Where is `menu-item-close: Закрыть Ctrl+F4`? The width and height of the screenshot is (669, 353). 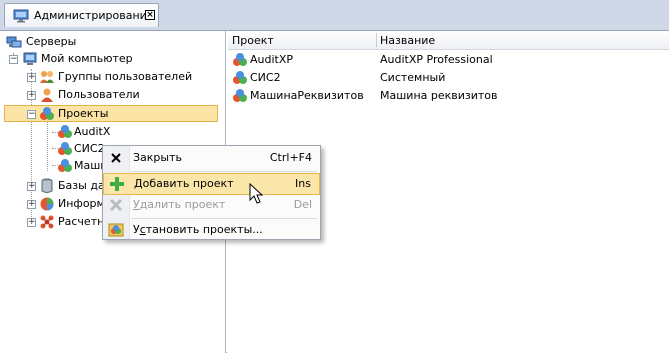 menu-item-close: Закрыть Ctrl+F4 is located at coordinates (211, 158).